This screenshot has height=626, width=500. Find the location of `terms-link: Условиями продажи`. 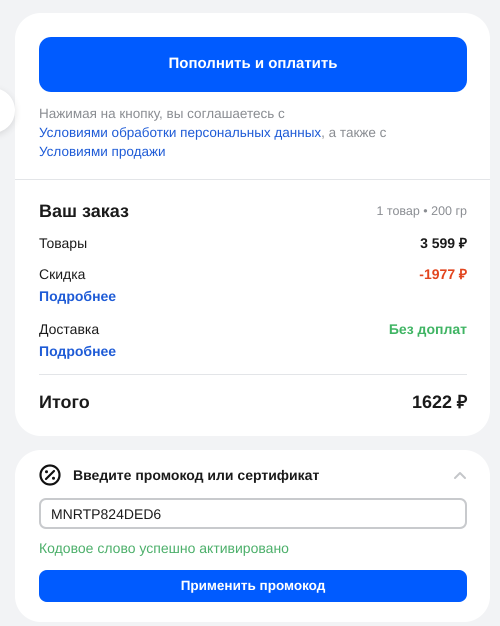

terms-link: Условиями продажи is located at coordinates (102, 151).